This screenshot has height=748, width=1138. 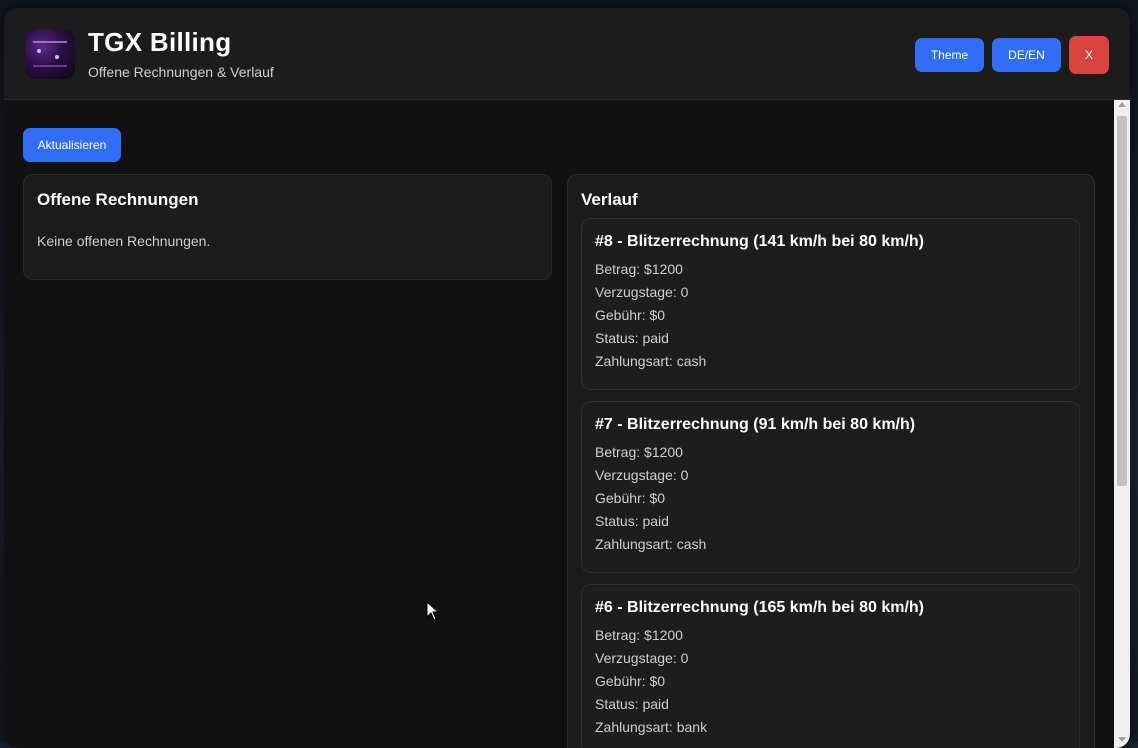 I want to click on app-title: TGX Billing, so click(x=159, y=42).